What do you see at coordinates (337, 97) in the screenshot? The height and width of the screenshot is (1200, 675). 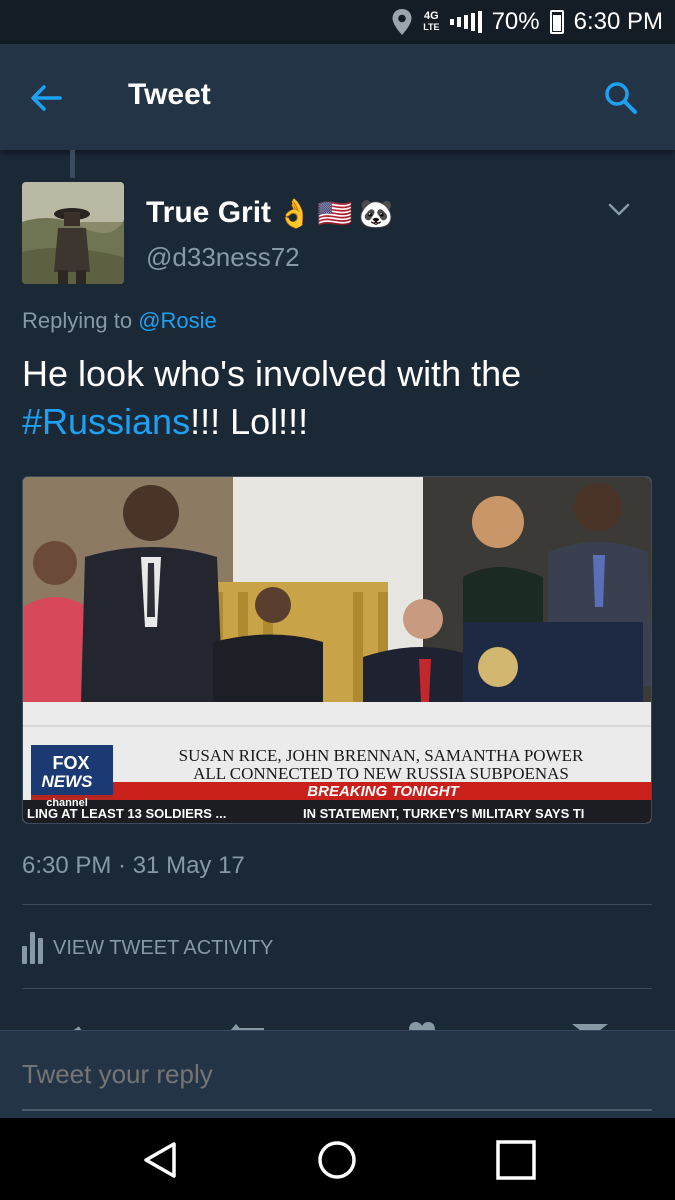 I see `app-bar: Tweet` at bounding box center [337, 97].